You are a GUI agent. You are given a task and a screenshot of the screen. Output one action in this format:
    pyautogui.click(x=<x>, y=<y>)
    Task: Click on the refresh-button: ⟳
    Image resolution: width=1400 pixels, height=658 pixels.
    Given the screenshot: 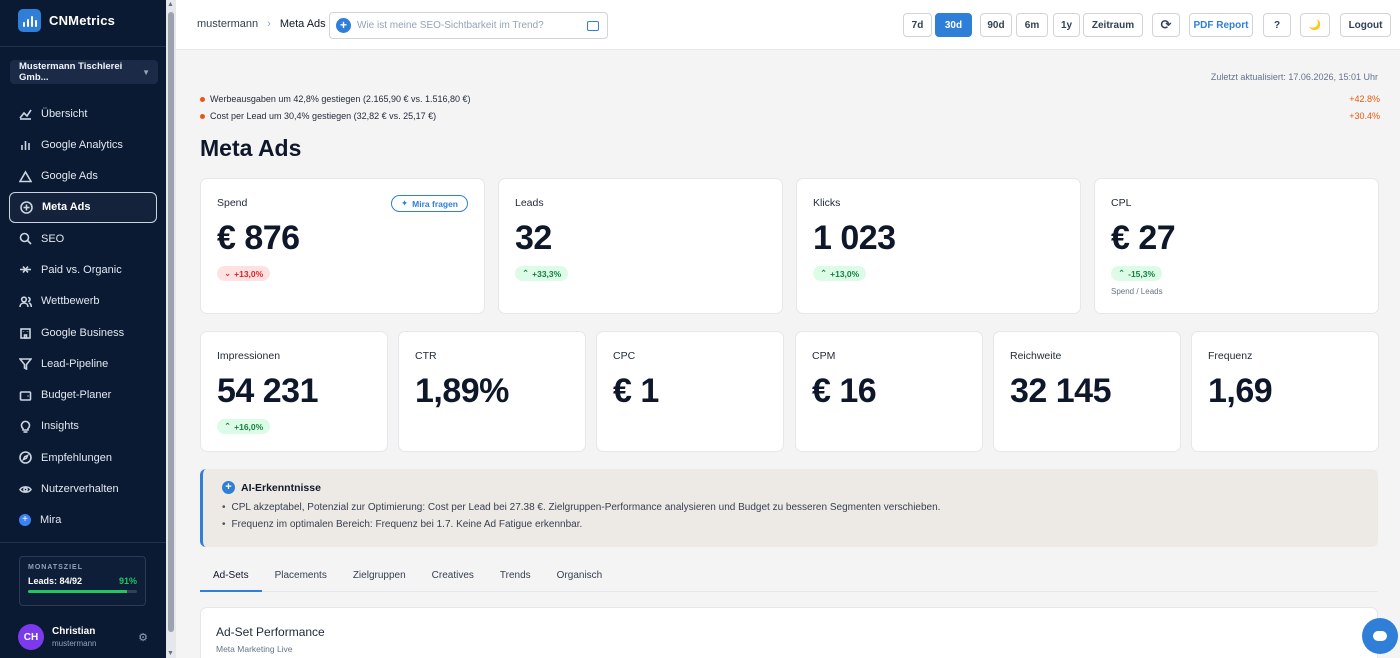 What is the action you would take?
    pyautogui.click(x=1166, y=25)
    